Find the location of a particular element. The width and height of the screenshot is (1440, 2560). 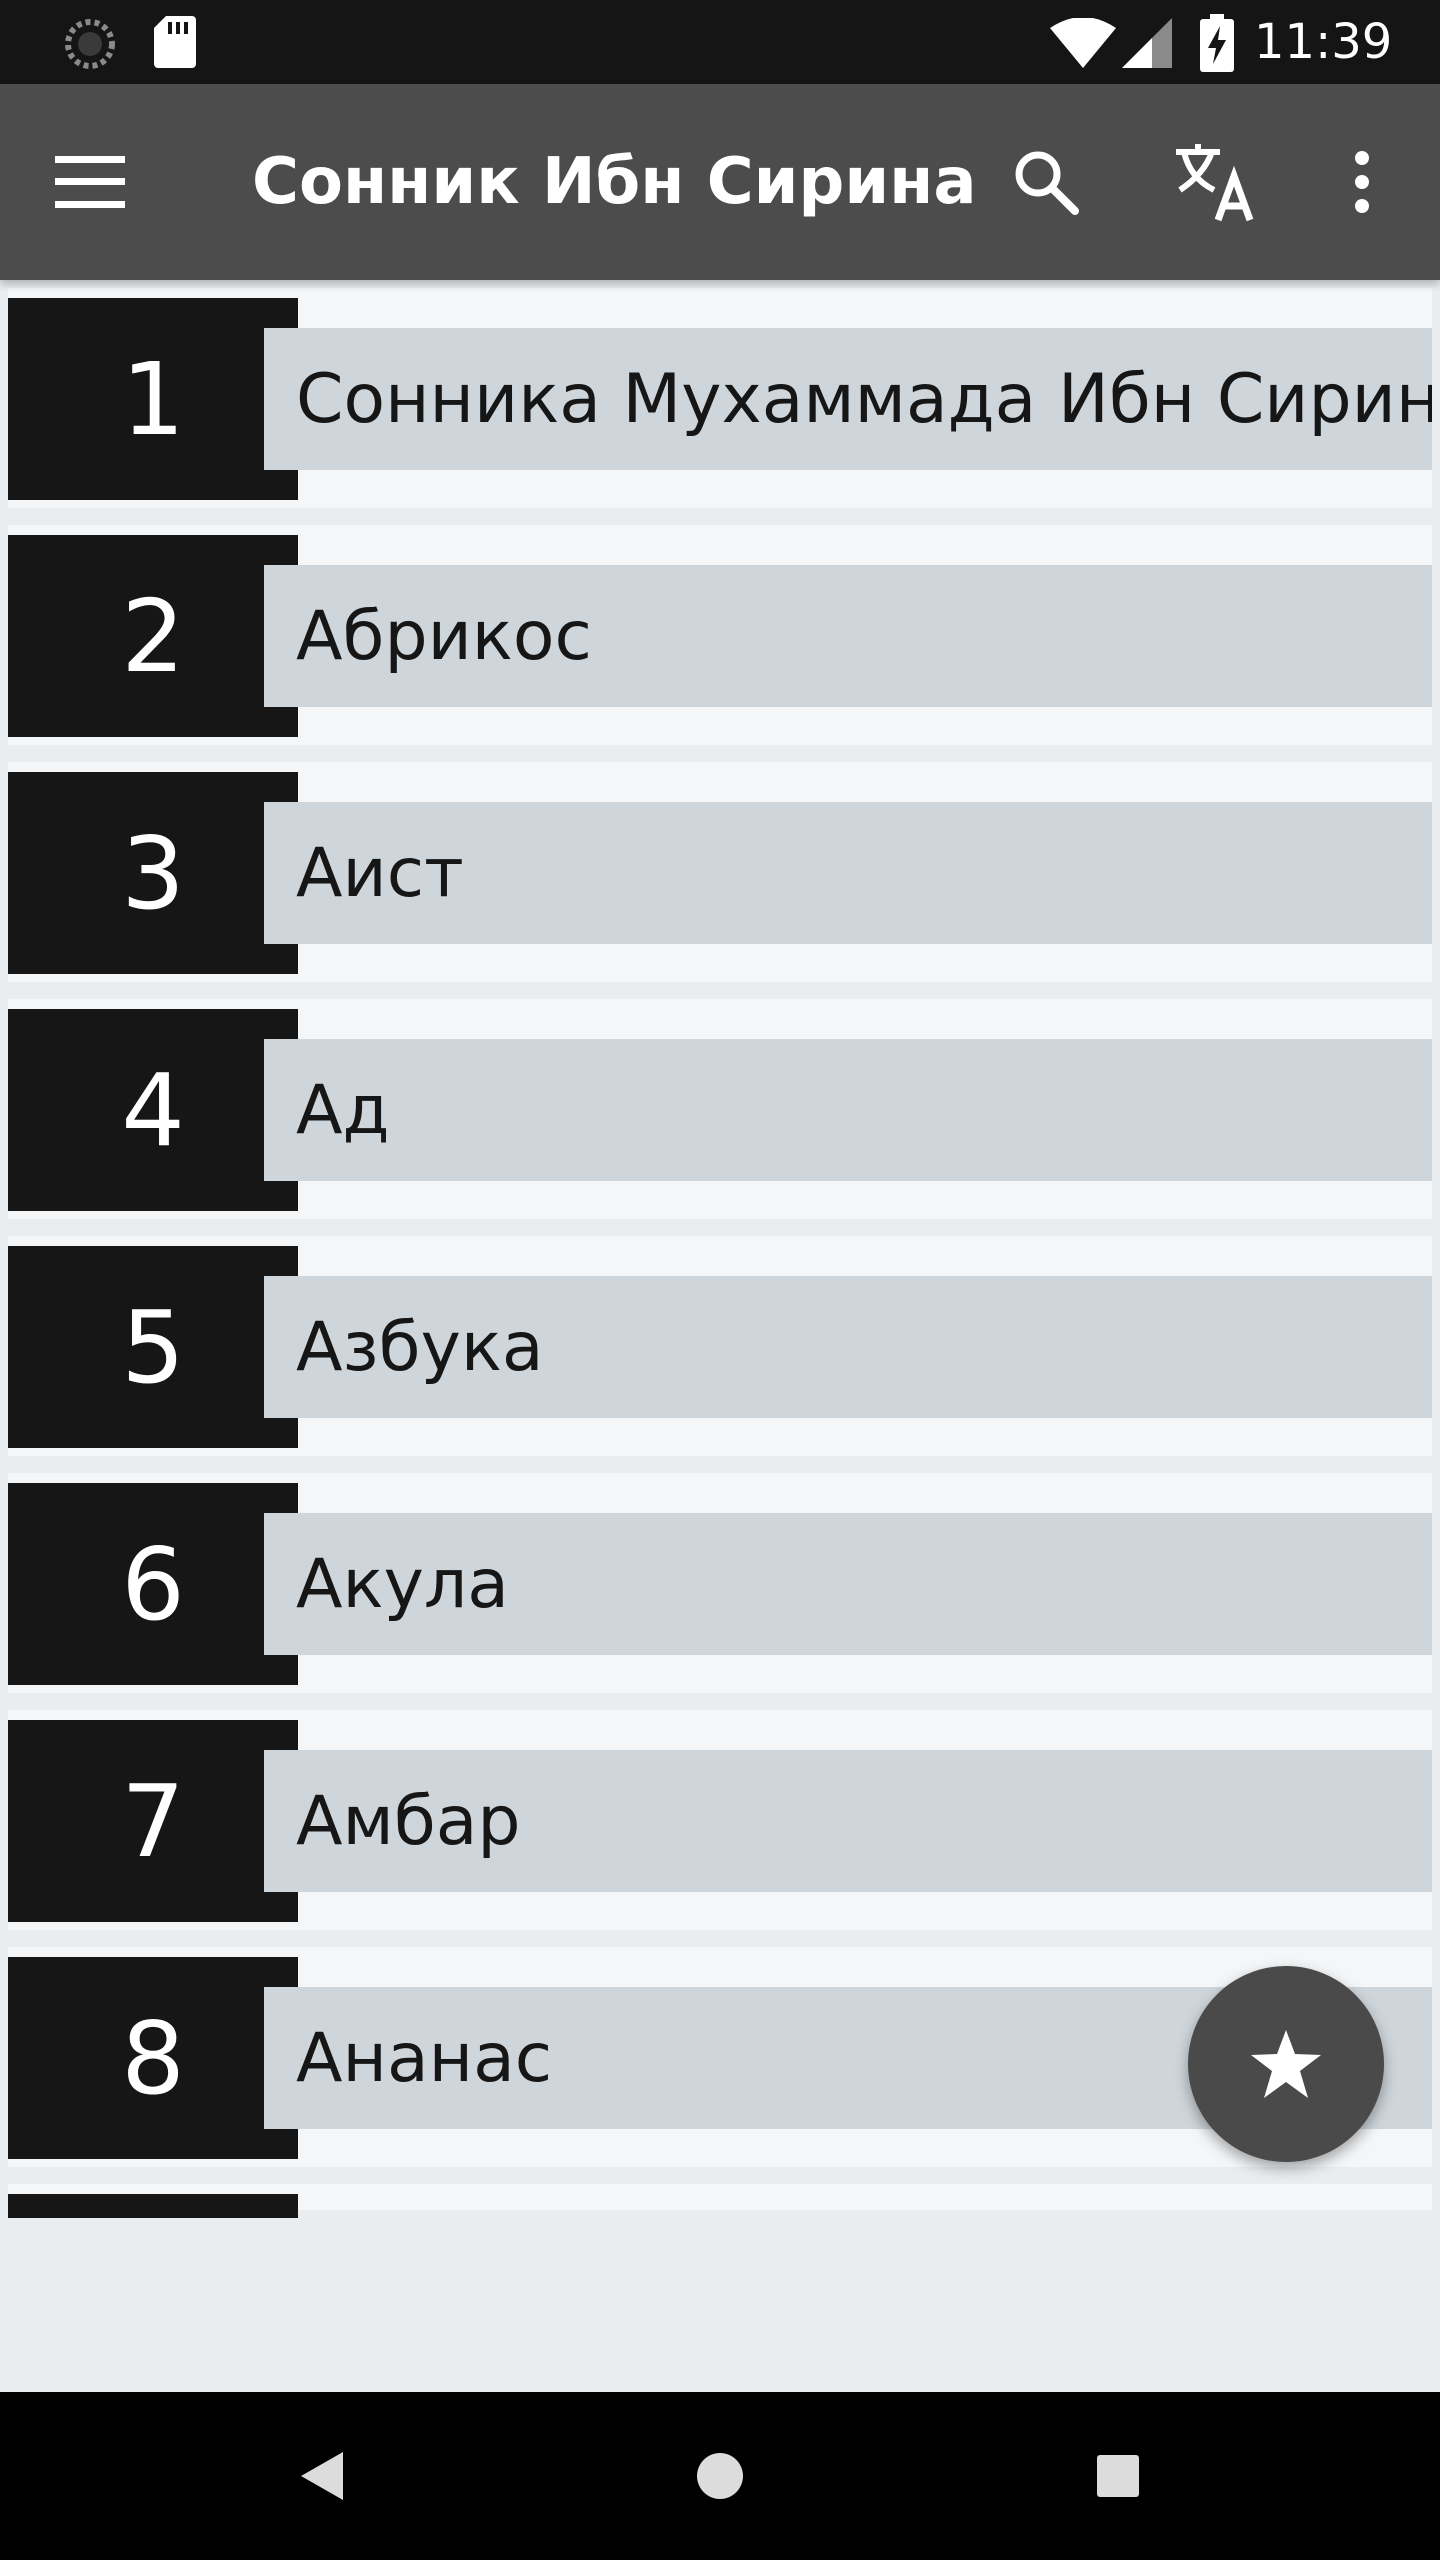

item-number: 7 is located at coordinates (153, 1821).